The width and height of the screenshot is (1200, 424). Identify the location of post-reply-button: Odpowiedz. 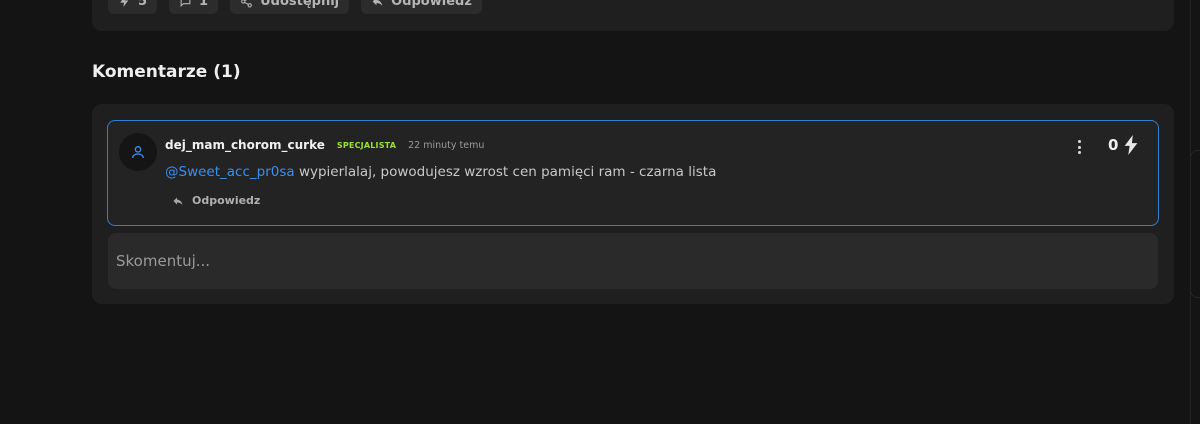
(421, 7).